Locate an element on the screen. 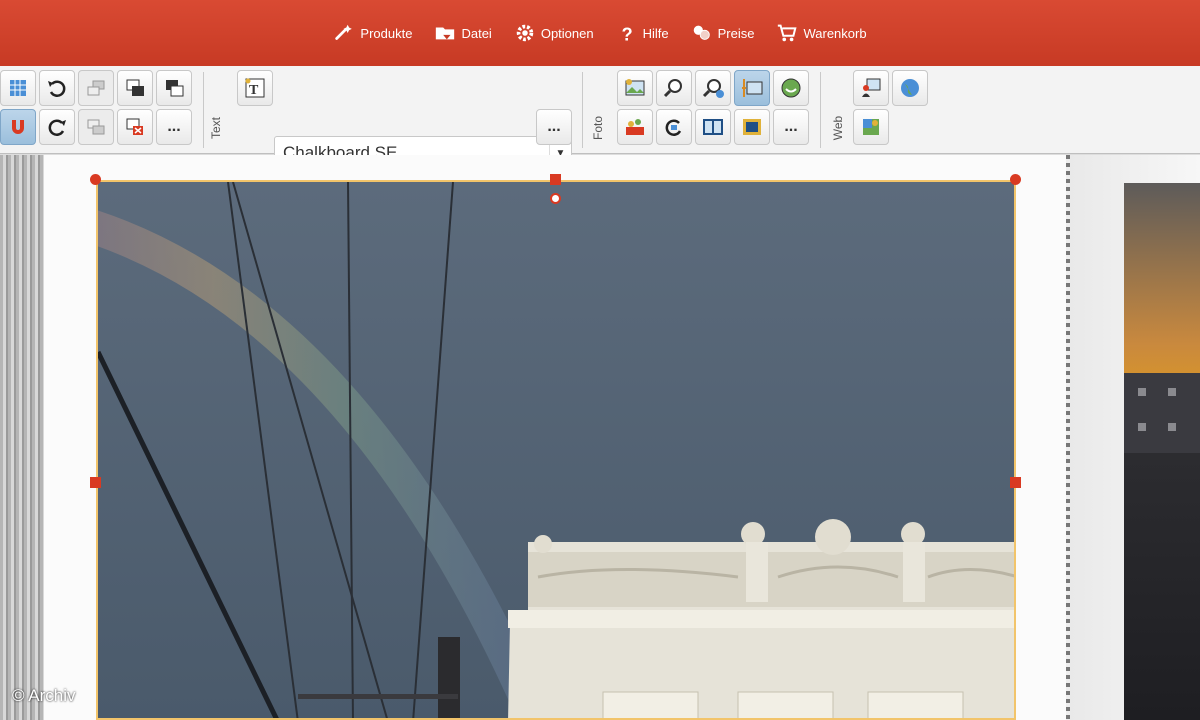  group-label-foto: Foto is located at coordinates (598, 128).